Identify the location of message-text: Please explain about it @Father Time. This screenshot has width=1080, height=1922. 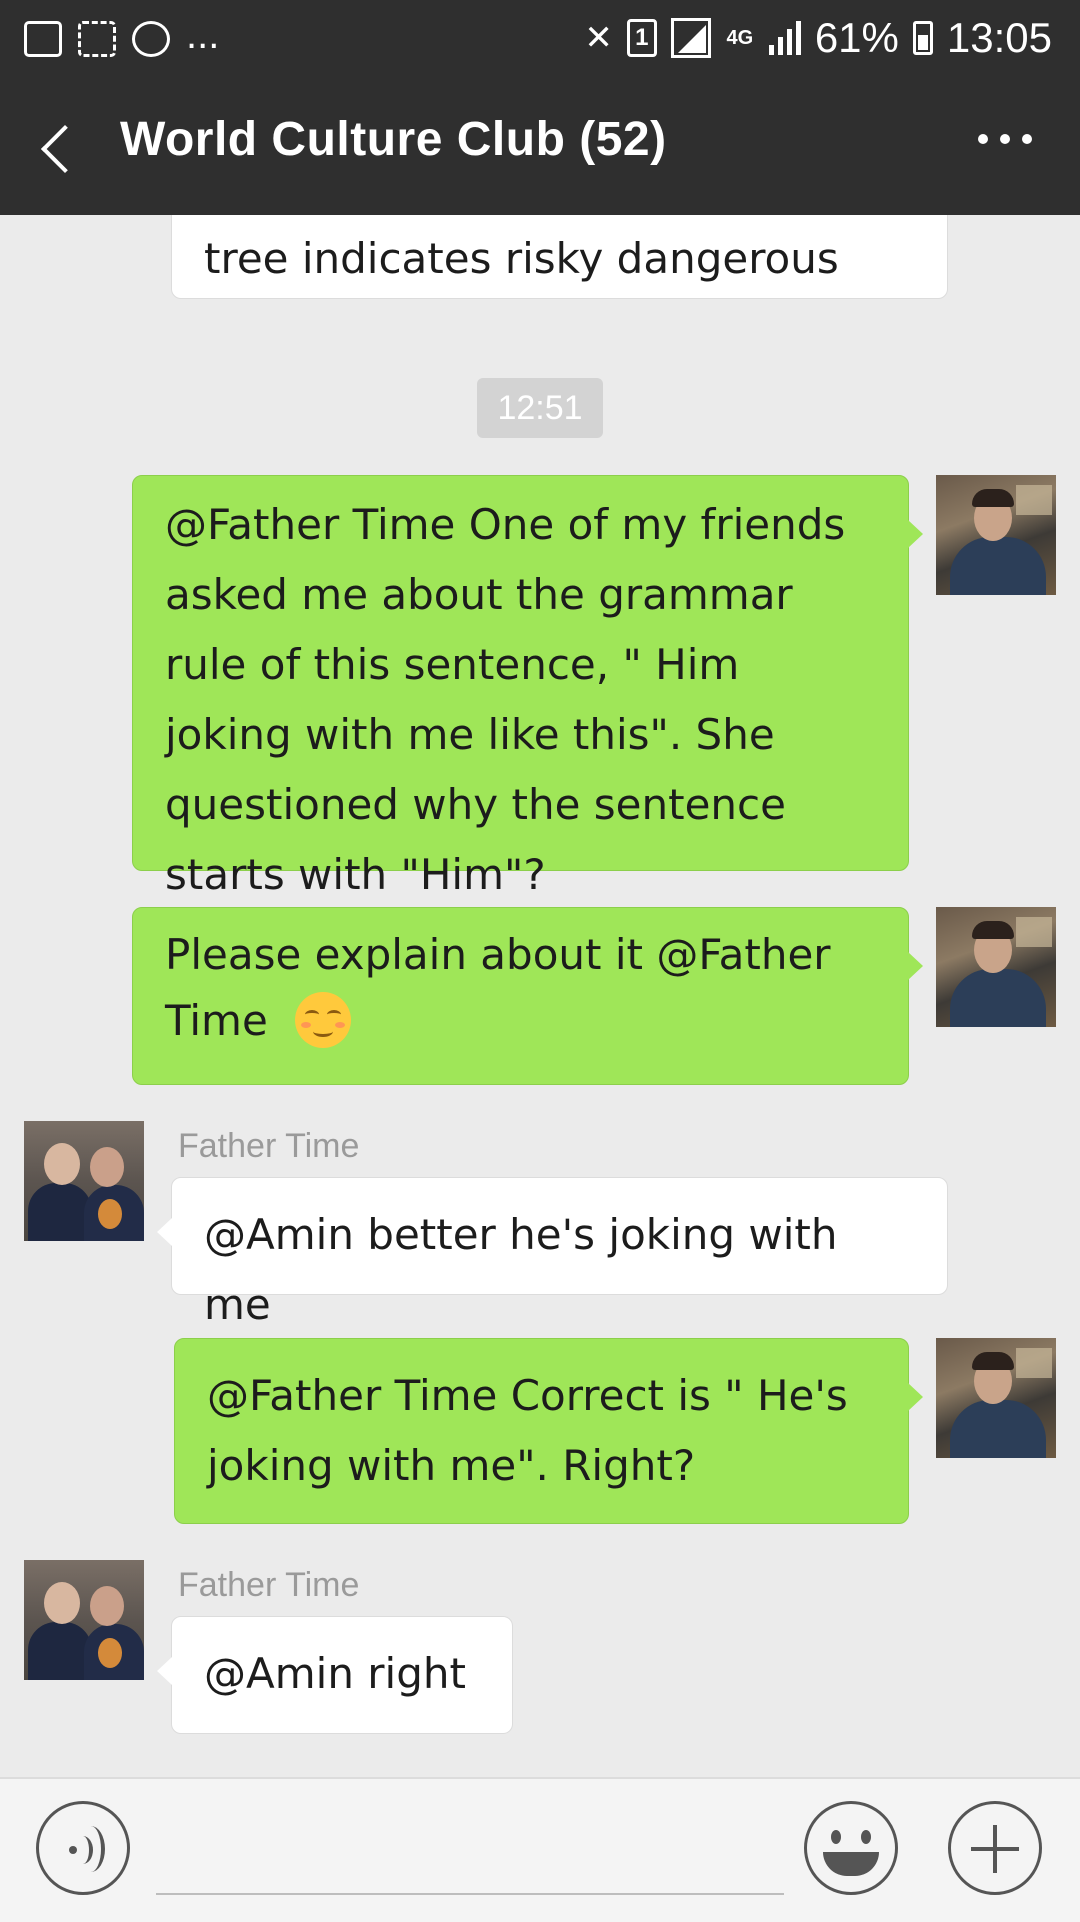
(498, 987).